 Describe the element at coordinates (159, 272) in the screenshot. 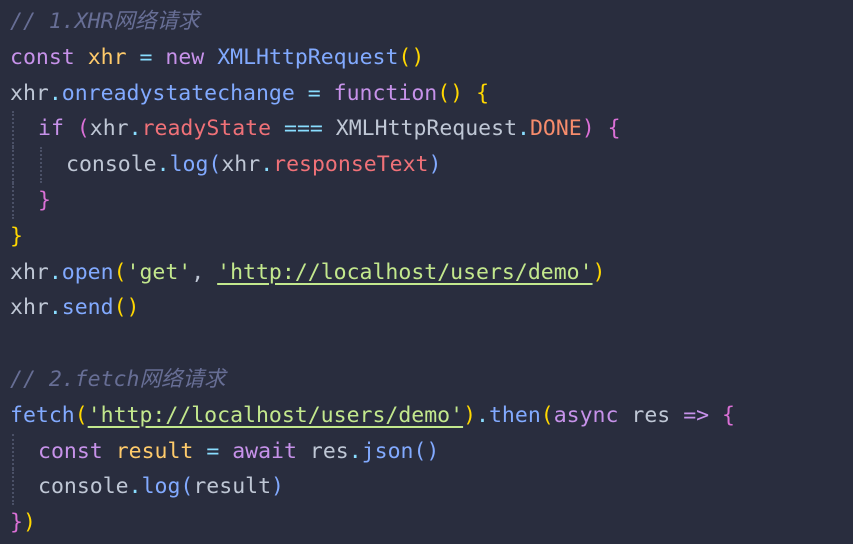

I see `code-token: 'get'` at that location.